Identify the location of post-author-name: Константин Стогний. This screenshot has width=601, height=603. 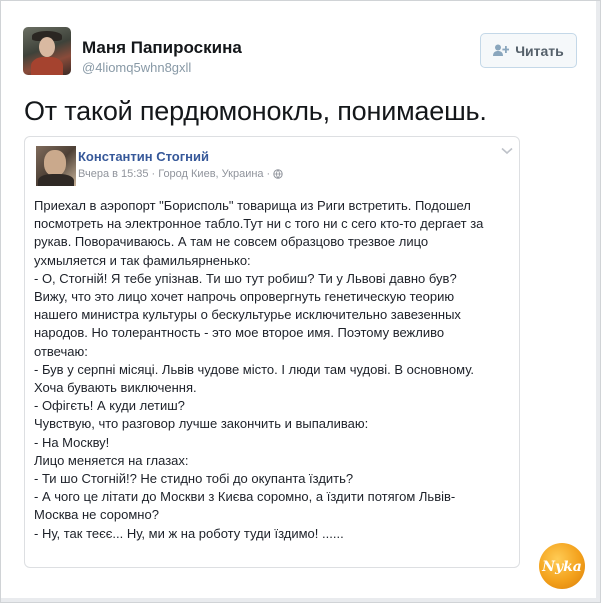
(143, 156).